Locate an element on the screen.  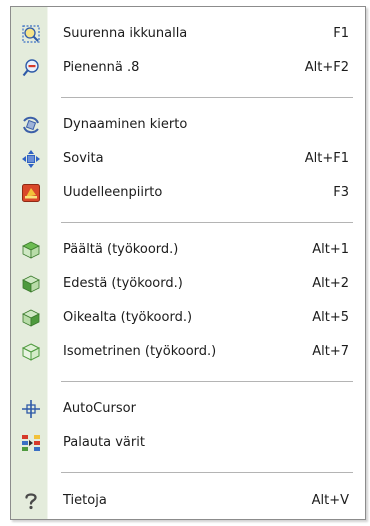
menu-item-redraw: Uudelleenpiirto F3 is located at coordinates (188, 192).